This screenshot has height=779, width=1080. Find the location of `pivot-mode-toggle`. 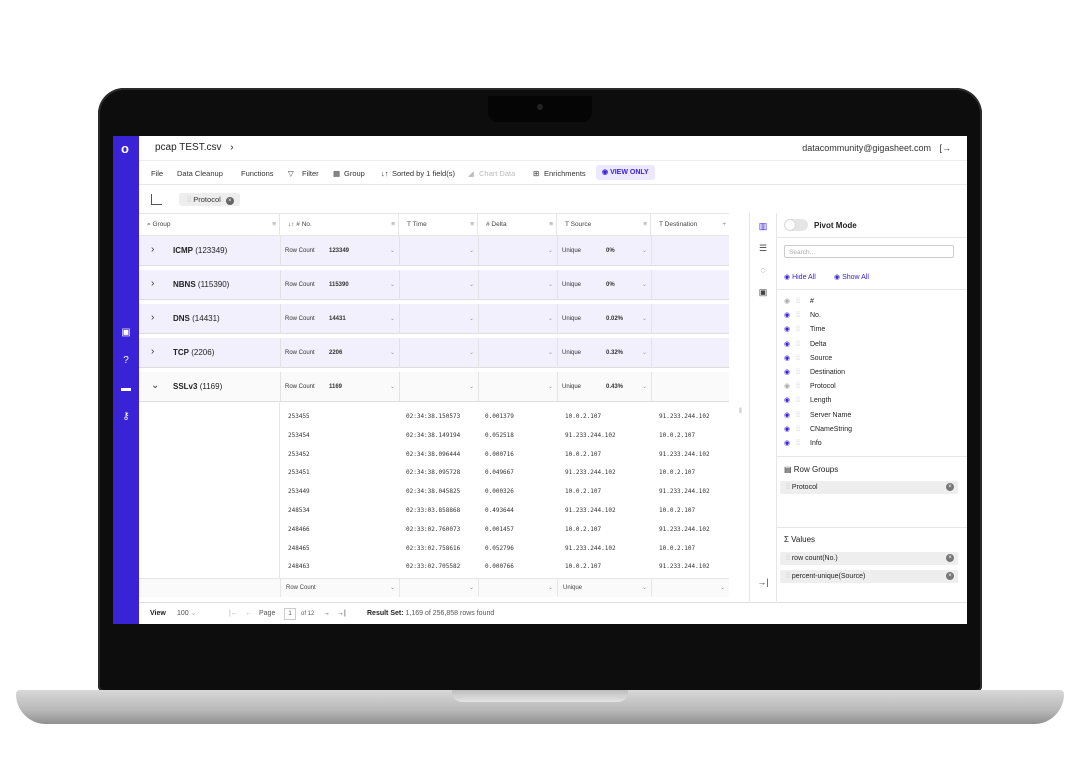

pivot-mode-toggle is located at coordinates (796, 225).